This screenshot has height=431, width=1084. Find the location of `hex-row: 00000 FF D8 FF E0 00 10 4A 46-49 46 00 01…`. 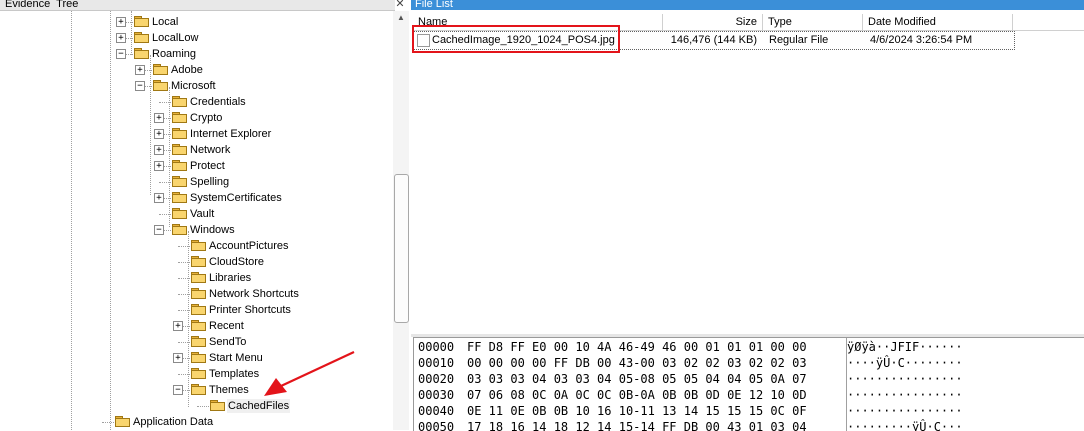

hex-row: 00000 FF D8 FF E0 00 10 4A 46-49 46 00 01… is located at coordinates (749, 347).